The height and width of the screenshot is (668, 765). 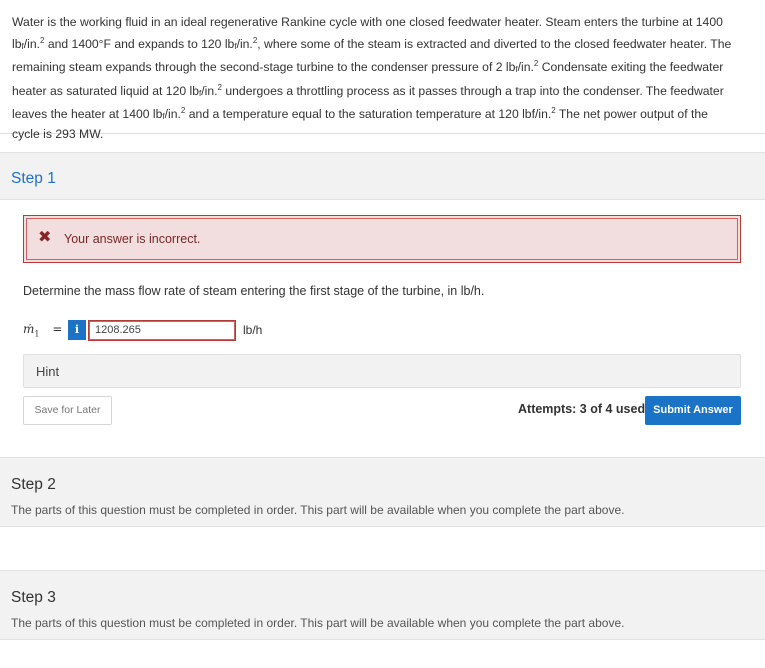 What do you see at coordinates (693, 410) in the screenshot?
I see `submit-answer-button: Submit Answer` at bounding box center [693, 410].